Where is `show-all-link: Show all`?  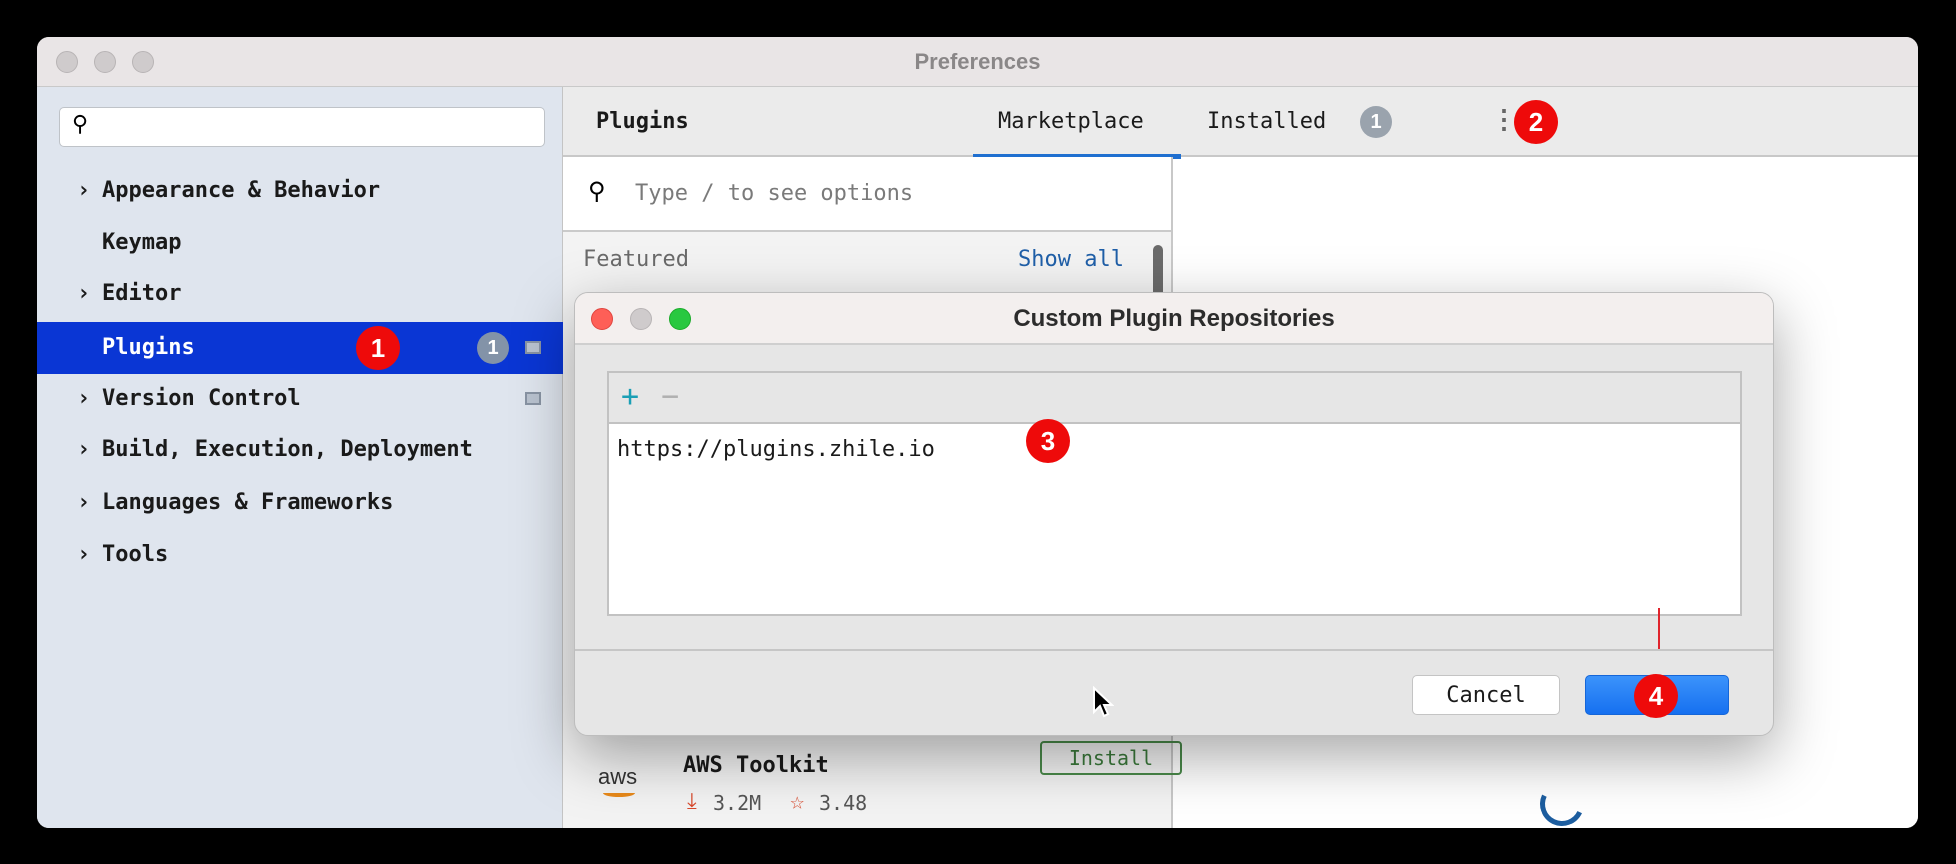 show-all-link: Show all is located at coordinates (1071, 259).